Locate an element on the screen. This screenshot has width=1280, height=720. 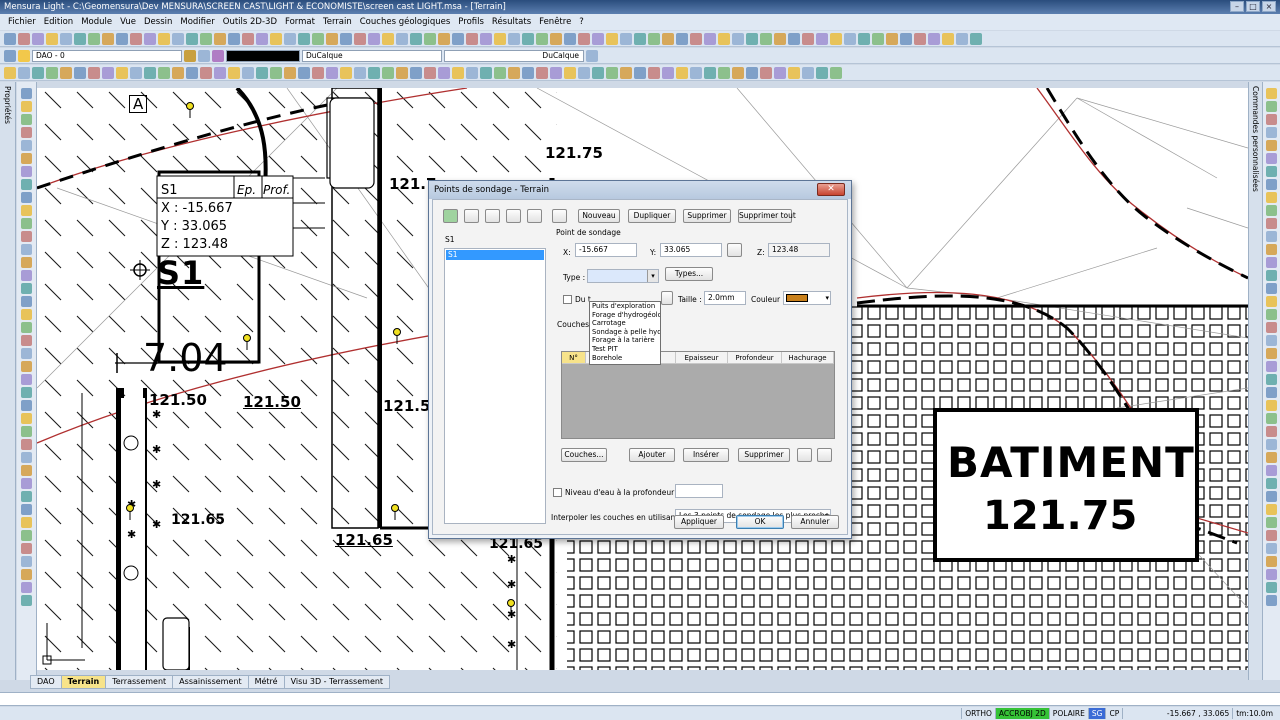
appliquer-button: Appliquer is located at coordinates (699, 522).